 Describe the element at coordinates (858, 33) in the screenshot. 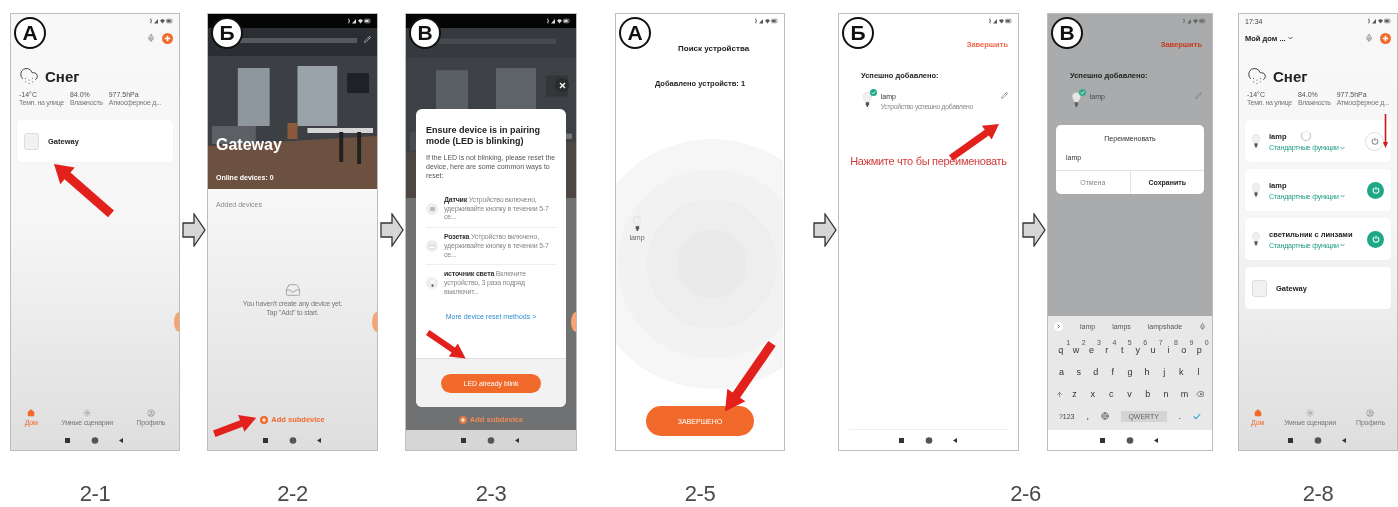

I see `step-badge: Б` at that location.